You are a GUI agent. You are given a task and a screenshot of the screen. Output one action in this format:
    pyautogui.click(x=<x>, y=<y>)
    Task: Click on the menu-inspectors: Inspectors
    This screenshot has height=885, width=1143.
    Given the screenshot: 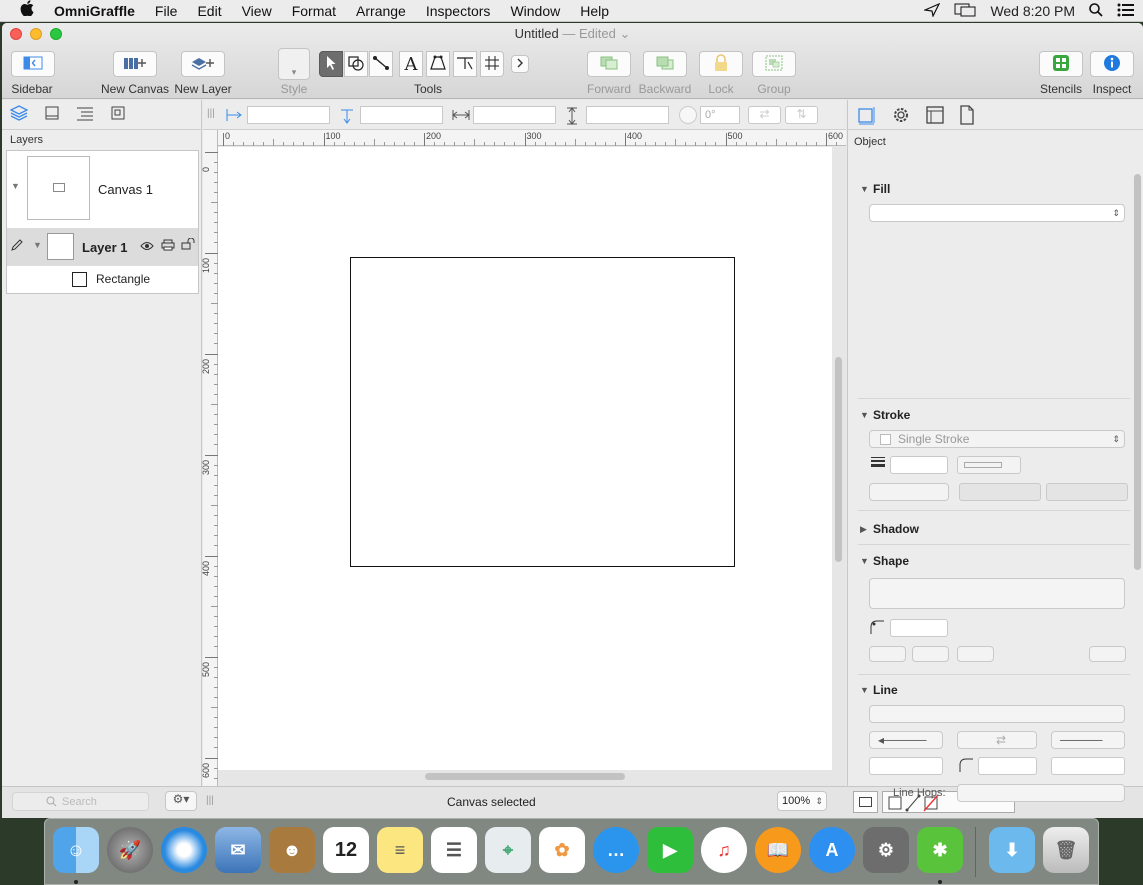 What is the action you would take?
    pyautogui.click(x=458, y=11)
    